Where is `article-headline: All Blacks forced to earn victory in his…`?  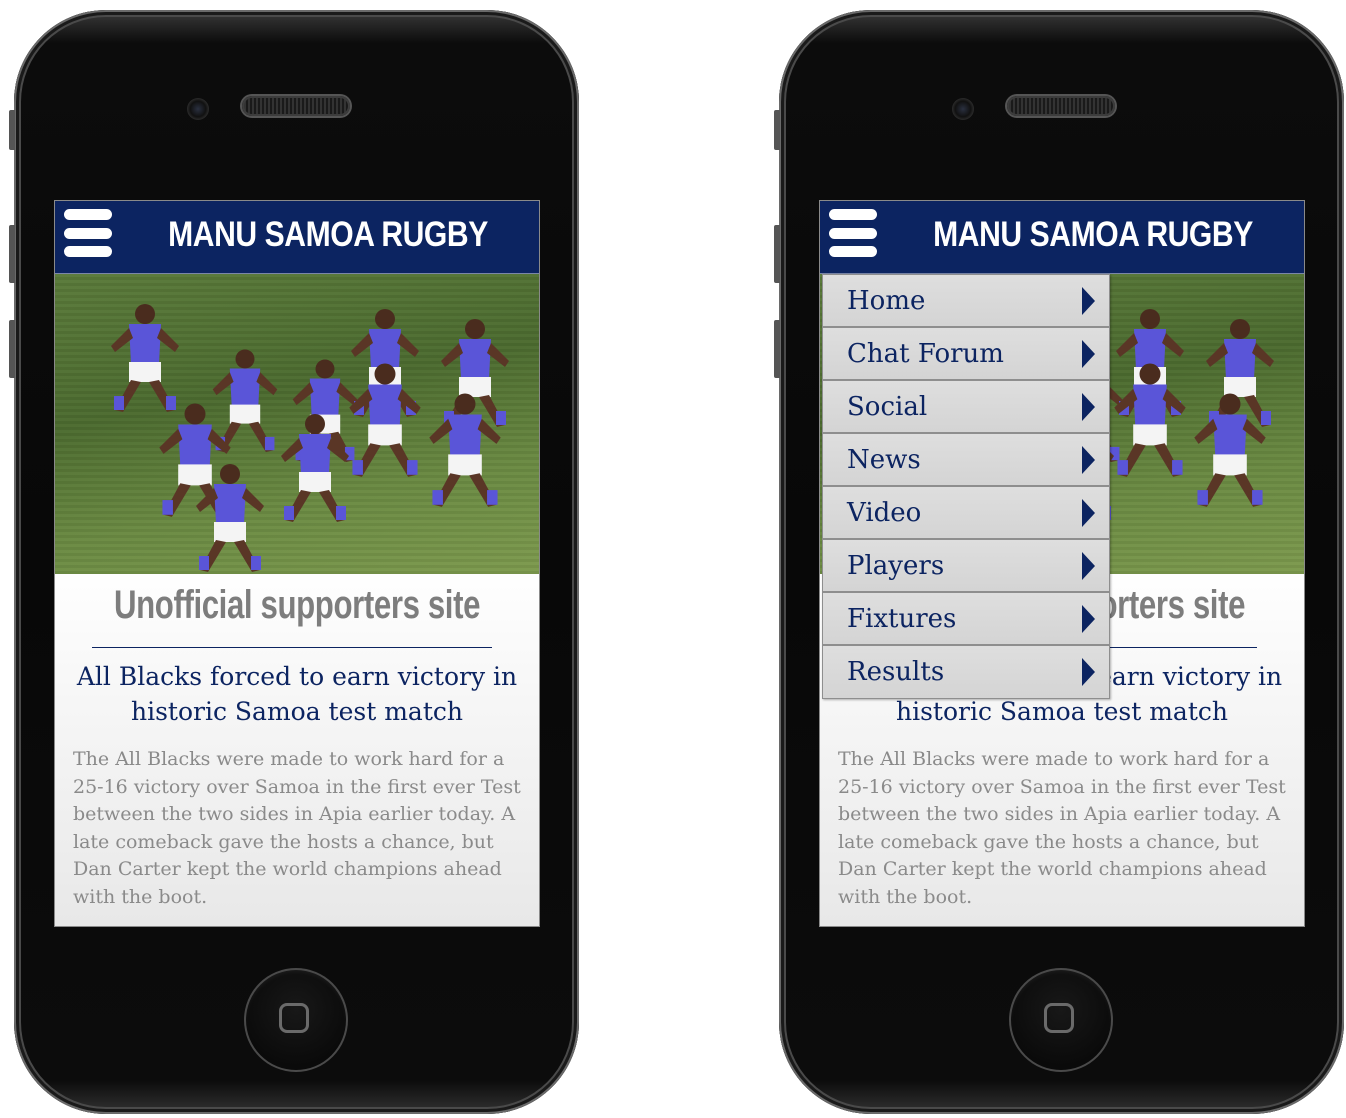
article-headline: All Blacks forced to earn victory in his… is located at coordinates (297, 694).